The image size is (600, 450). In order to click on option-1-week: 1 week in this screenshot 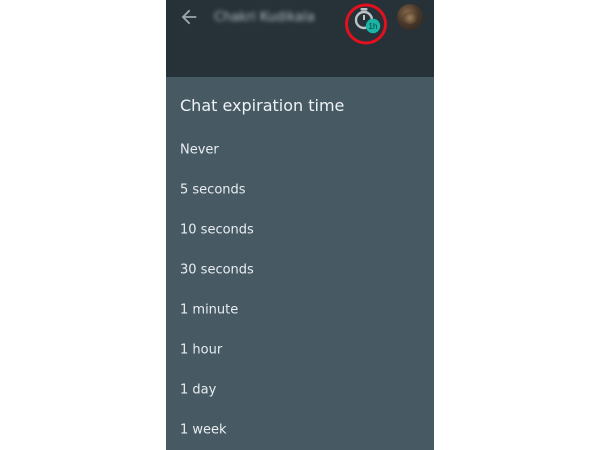, I will do `click(300, 430)`.